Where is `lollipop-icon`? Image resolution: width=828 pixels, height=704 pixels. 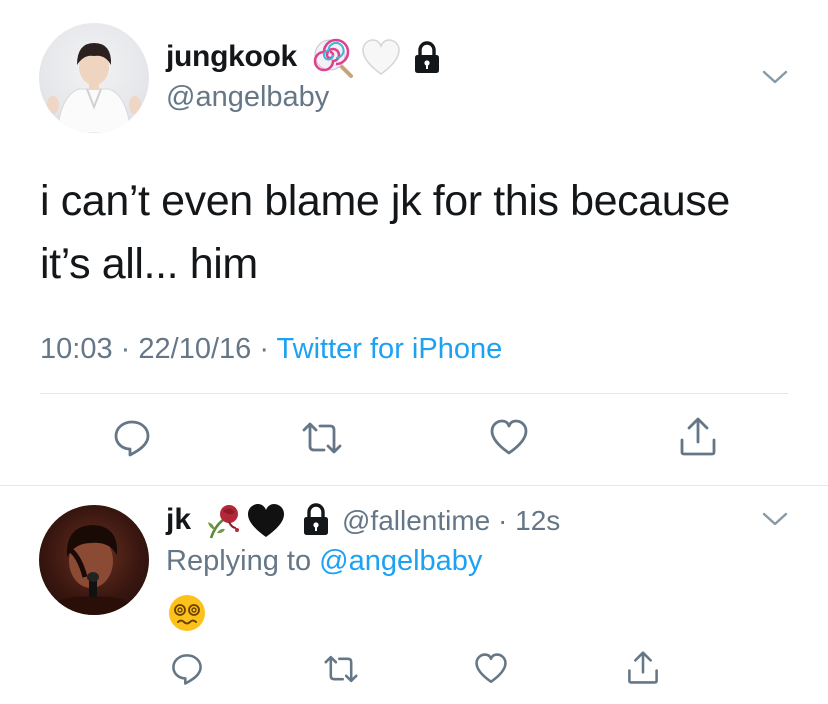
lollipop-icon is located at coordinates (334, 59).